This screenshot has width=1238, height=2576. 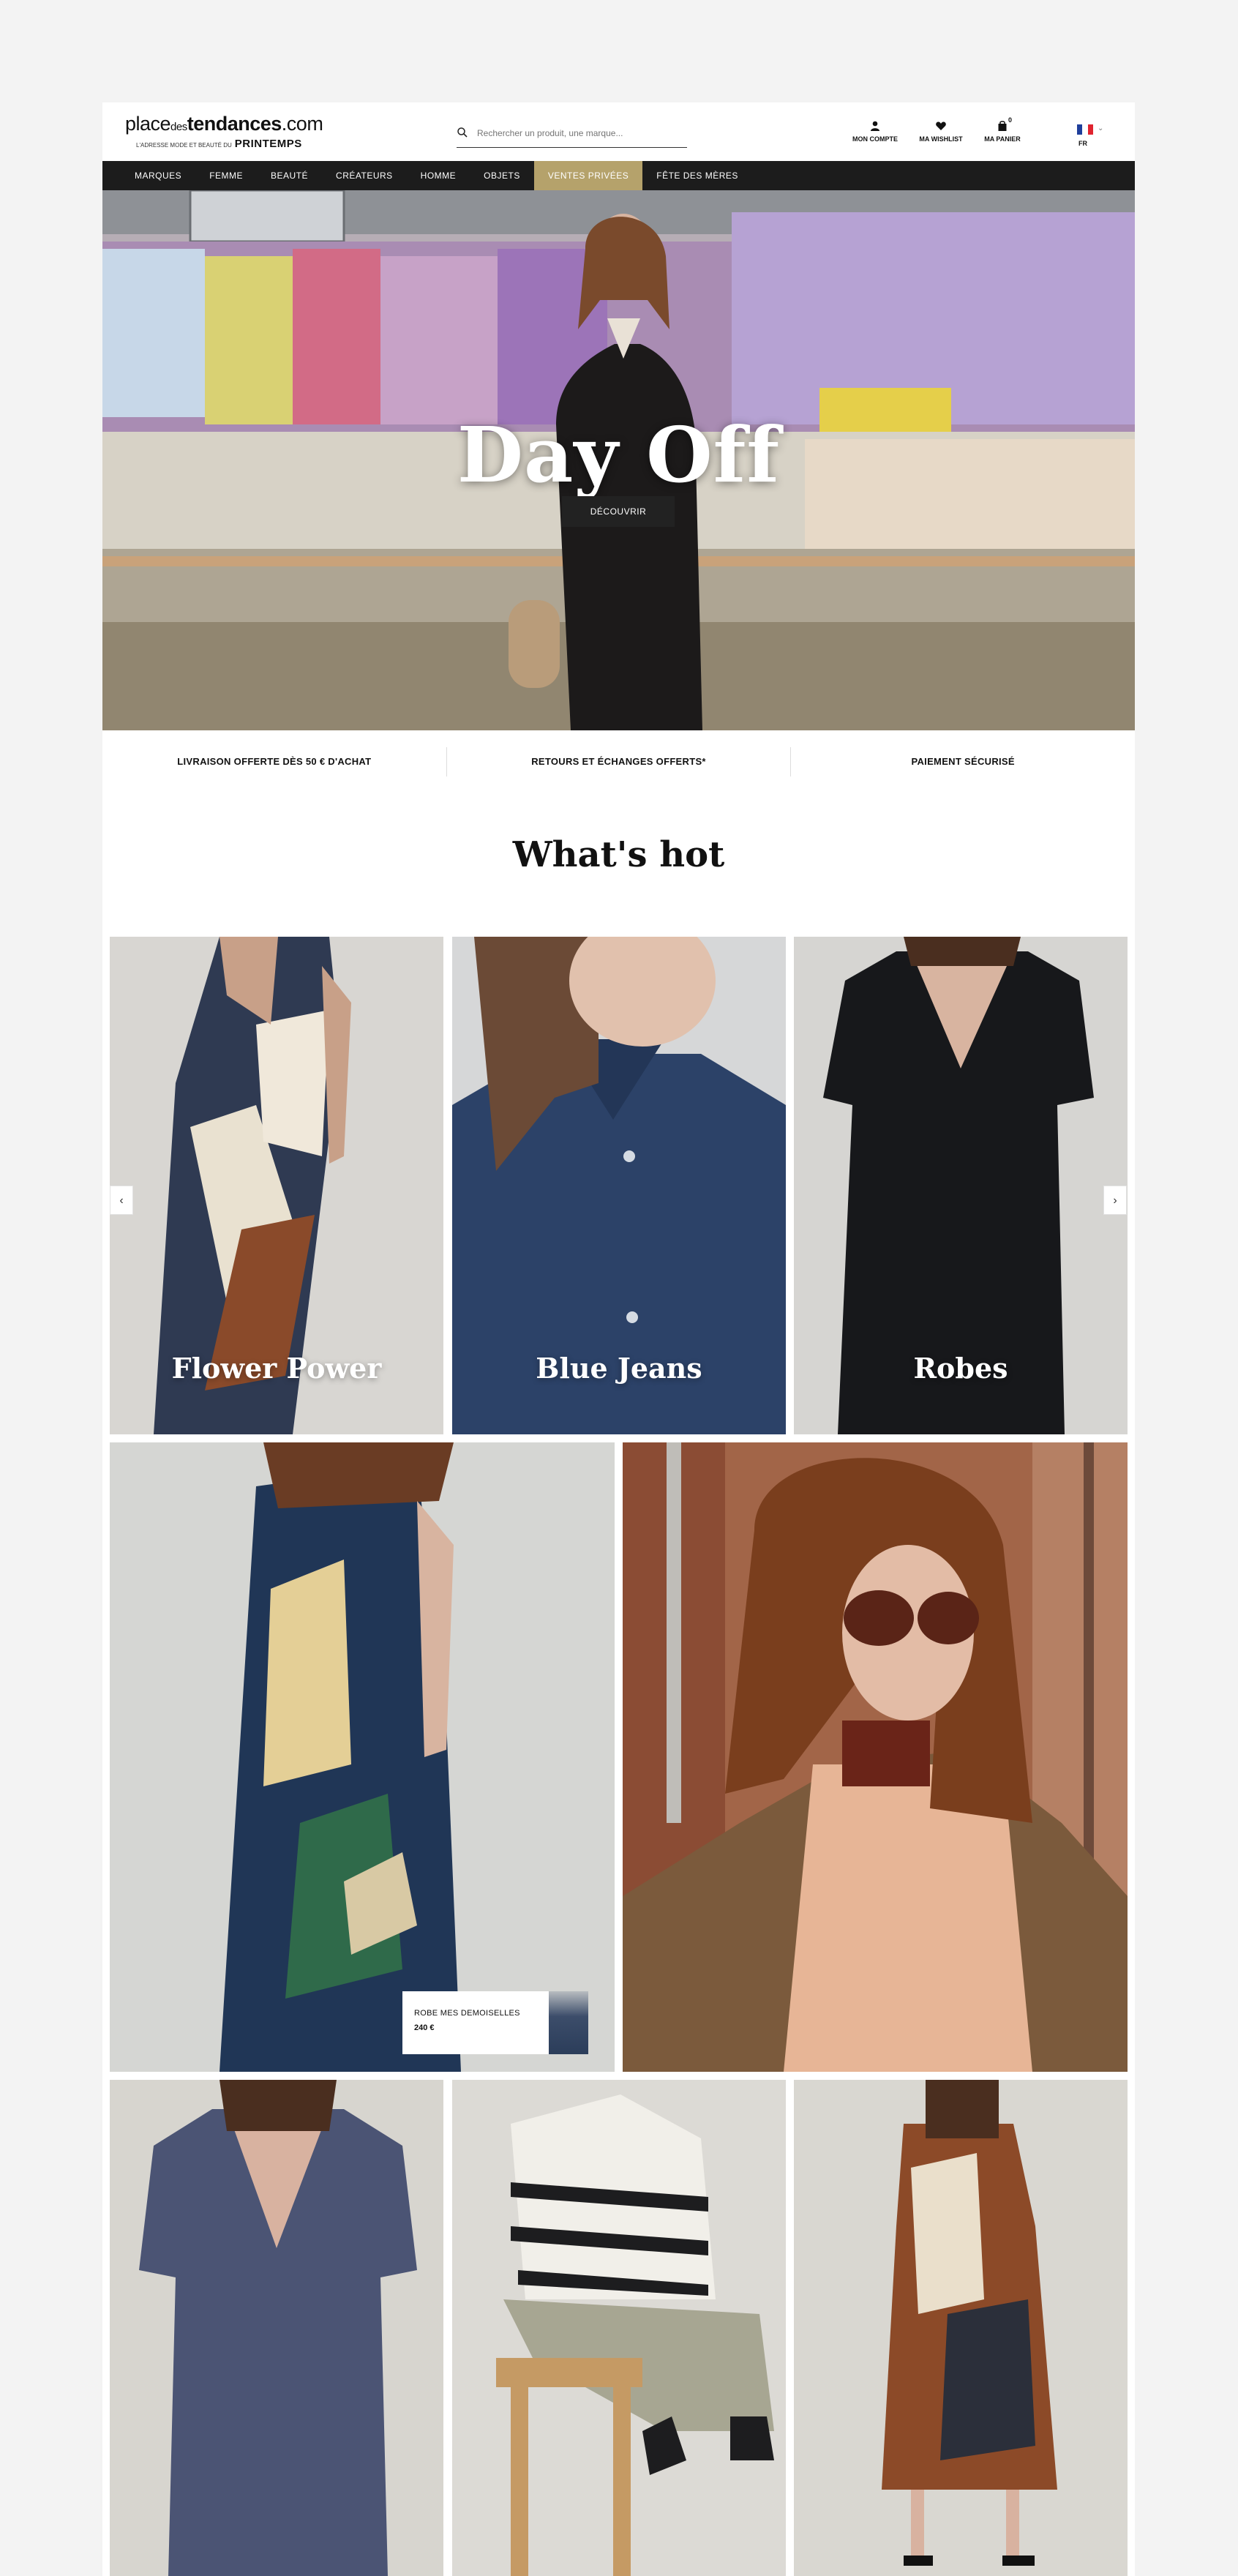 I want to click on reassurance-item: PAIEMENT SÉCURISÉ, so click(x=963, y=761).